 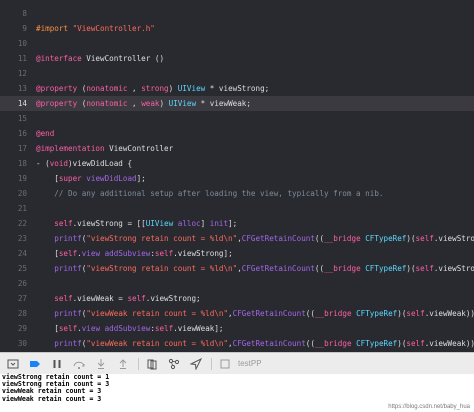 What do you see at coordinates (342, 268) in the screenshot?
I see `code-token: __bridge` at bounding box center [342, 268].